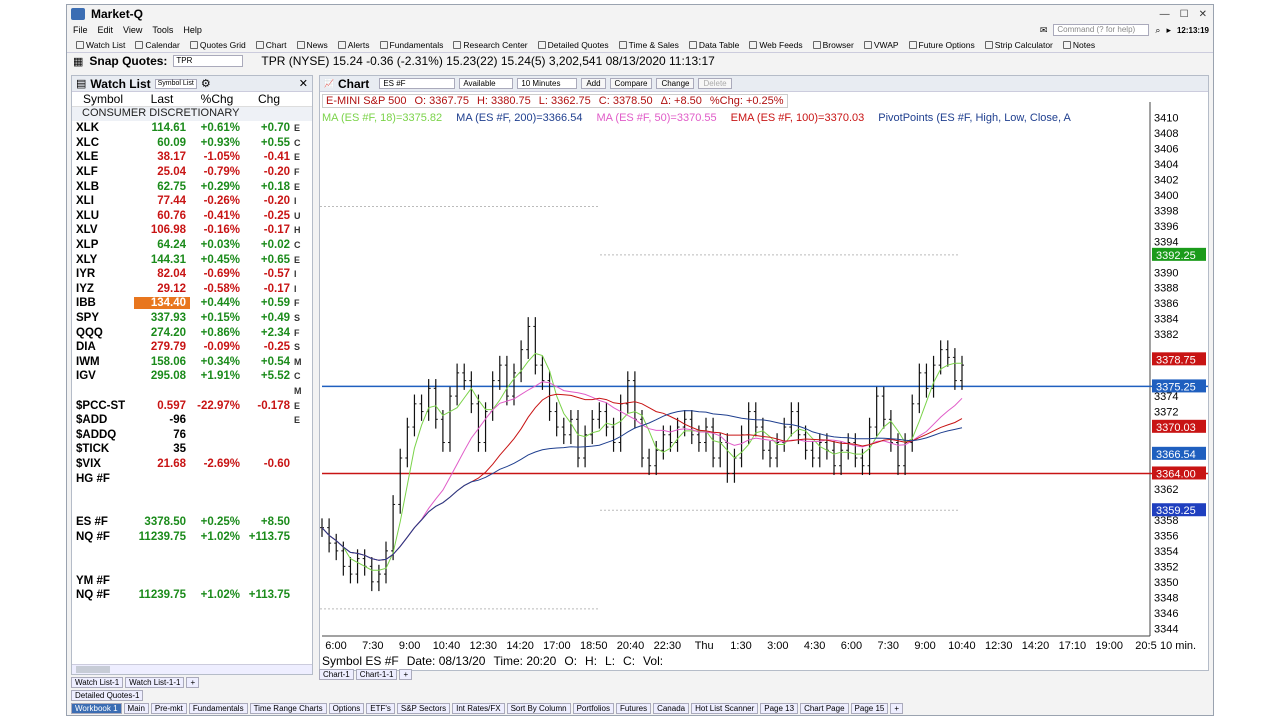 This screenshot has height=720, width=1280. Describe the element at coordinates (208, 61) in the screenshot. I see `snap-quotes-input: TPR` at that location.